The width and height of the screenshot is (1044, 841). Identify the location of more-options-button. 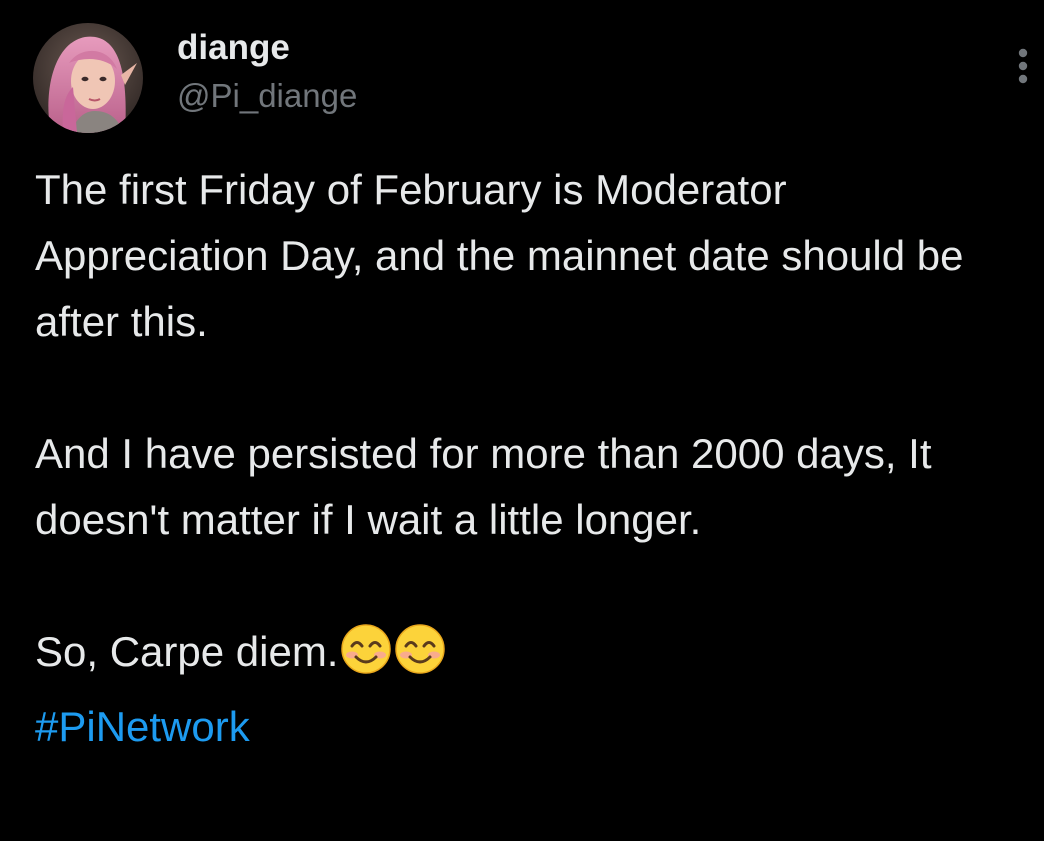
(1023, 66).